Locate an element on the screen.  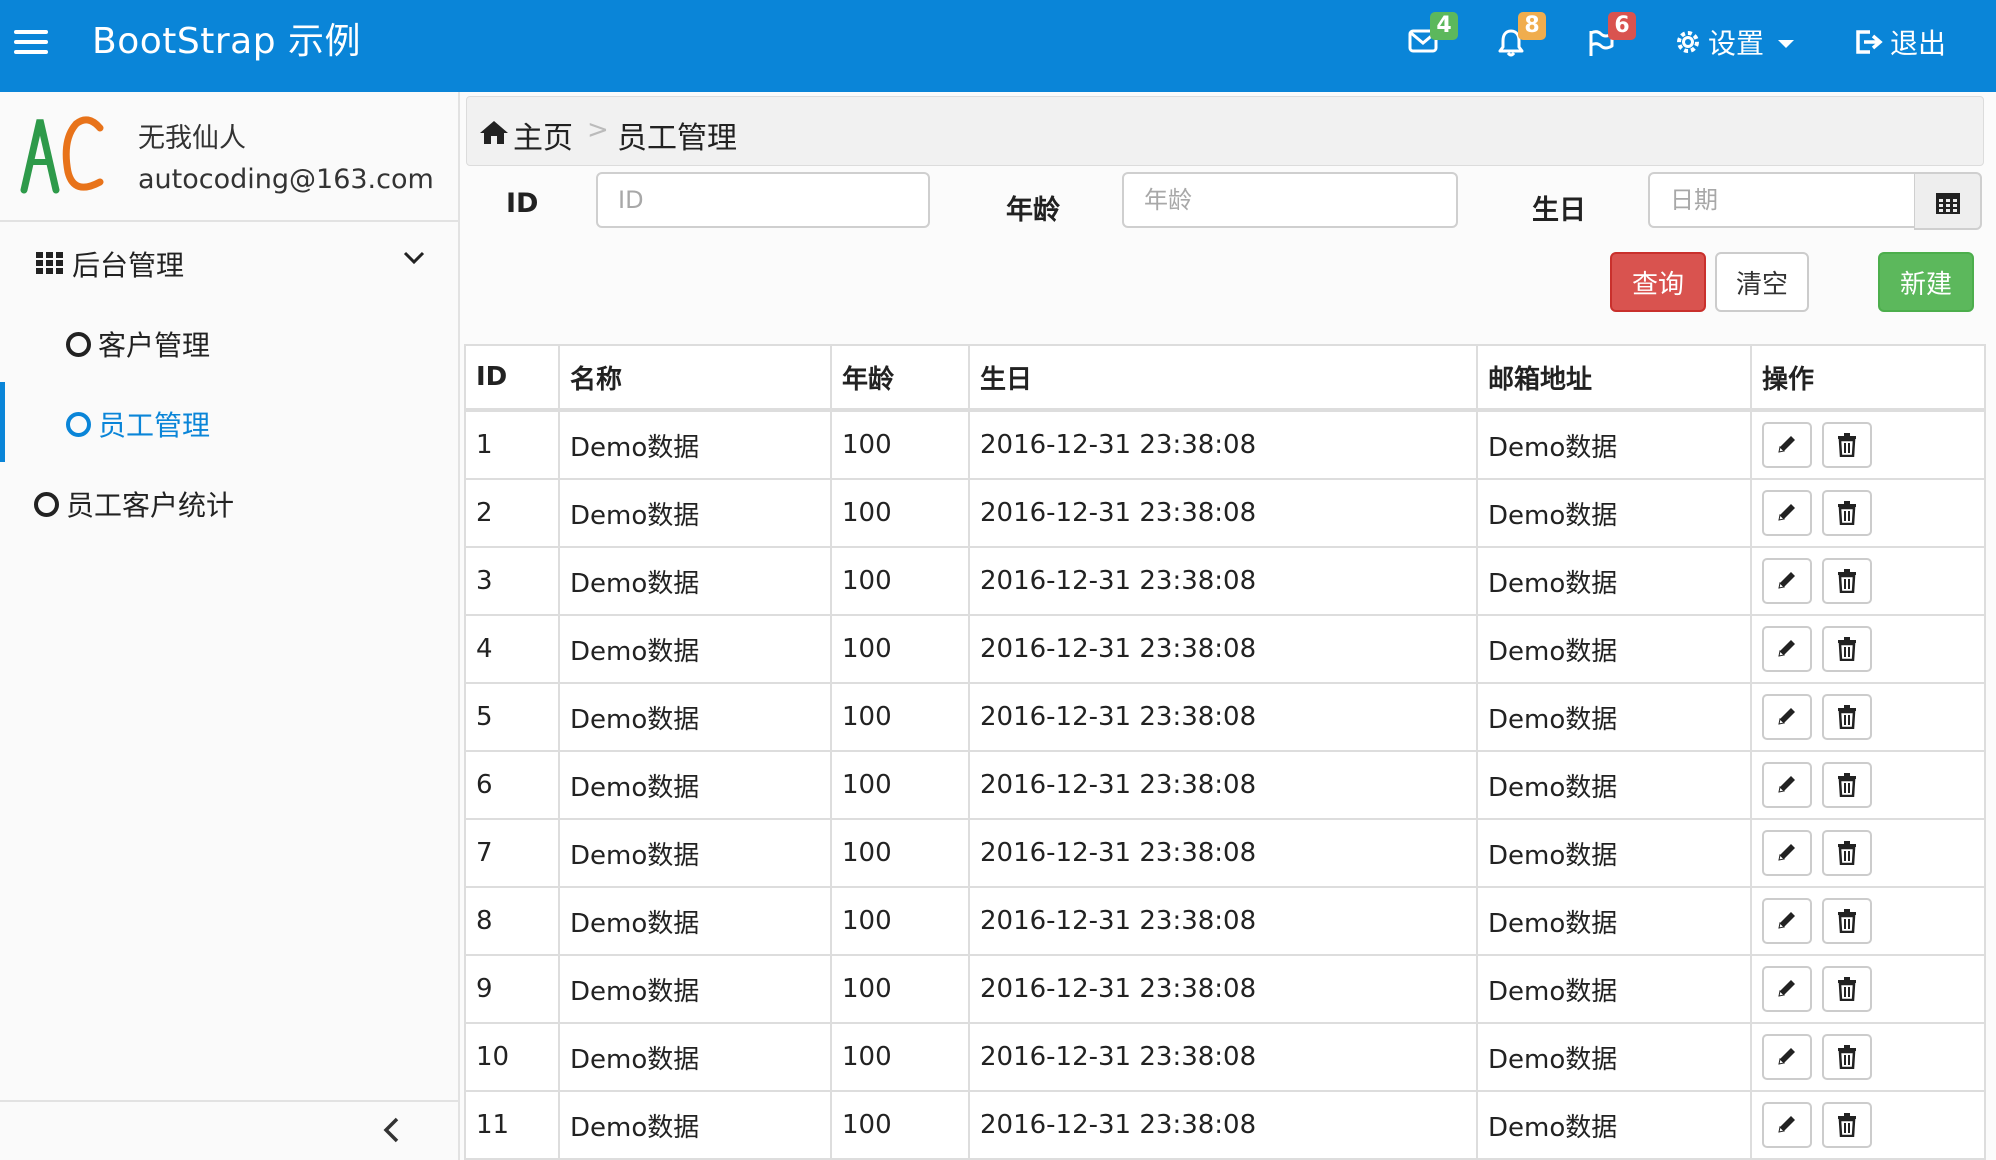
table-row: 8 Demo数据 100 2016-12-31 23:38:08 Demo数据 is located at coordinates (1225, 921).